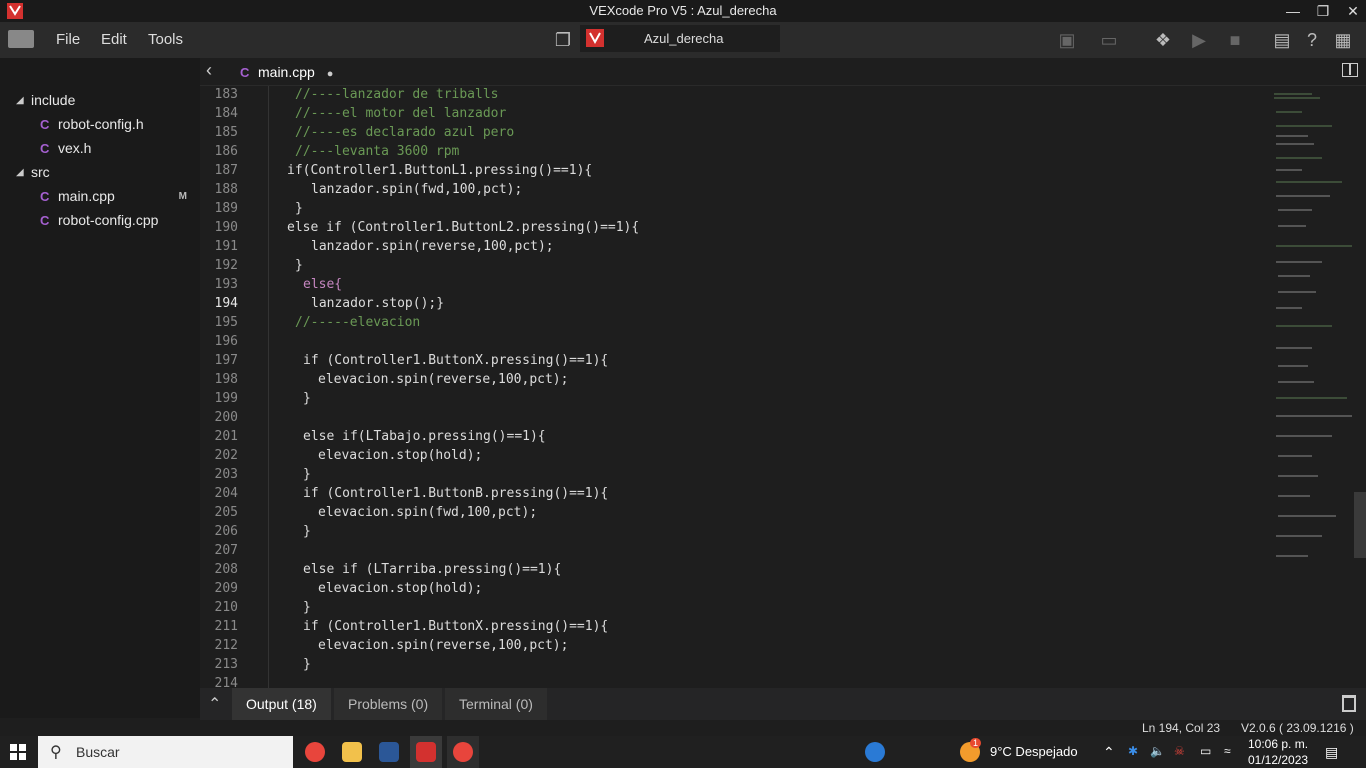  I want to click on line-number: 201, so click(226, 436).